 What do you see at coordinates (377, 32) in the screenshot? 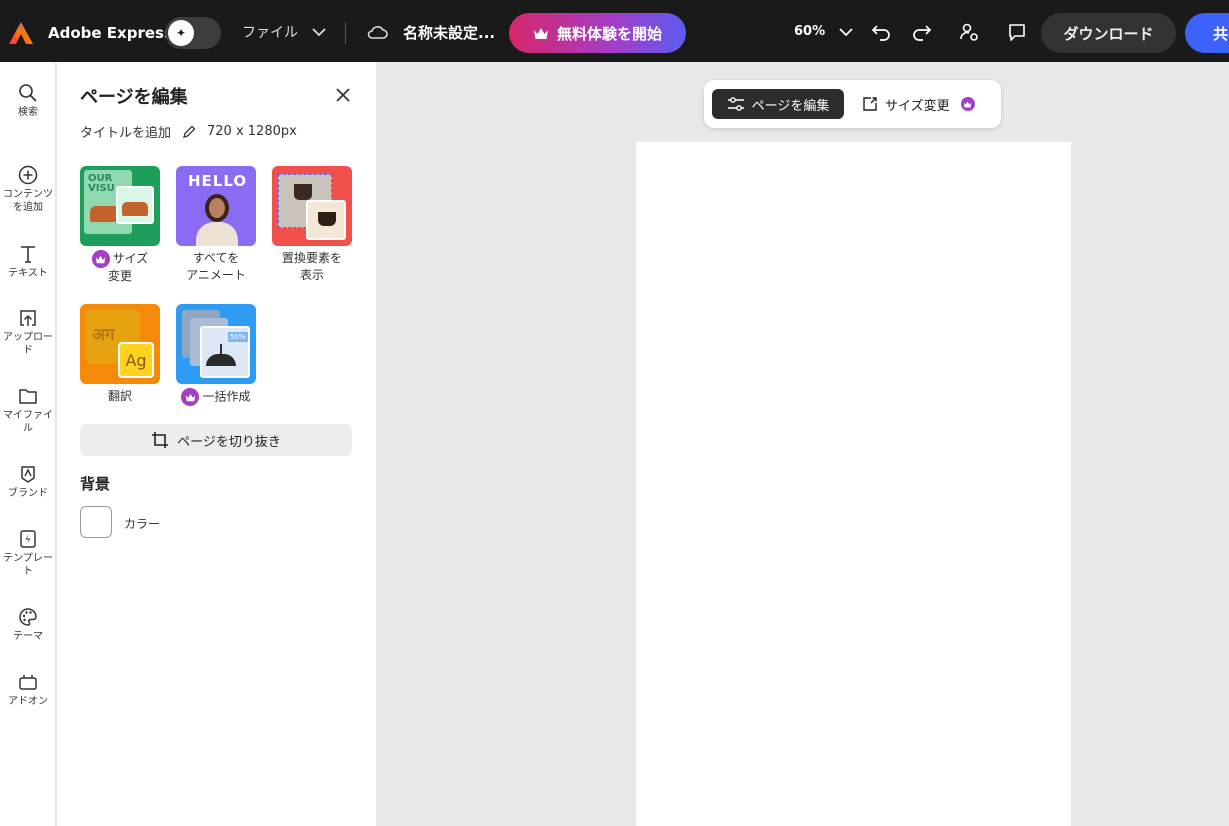
I see `cloud-icon` at bounding box center [377, 32].